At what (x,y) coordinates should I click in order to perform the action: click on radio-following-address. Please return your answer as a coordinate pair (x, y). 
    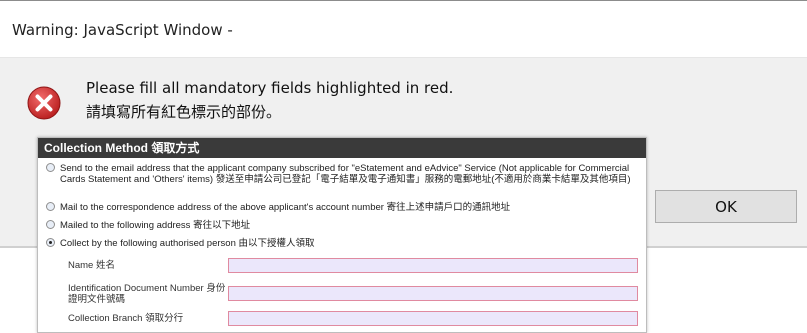
    Looking at the image, I should click on (50, 224).